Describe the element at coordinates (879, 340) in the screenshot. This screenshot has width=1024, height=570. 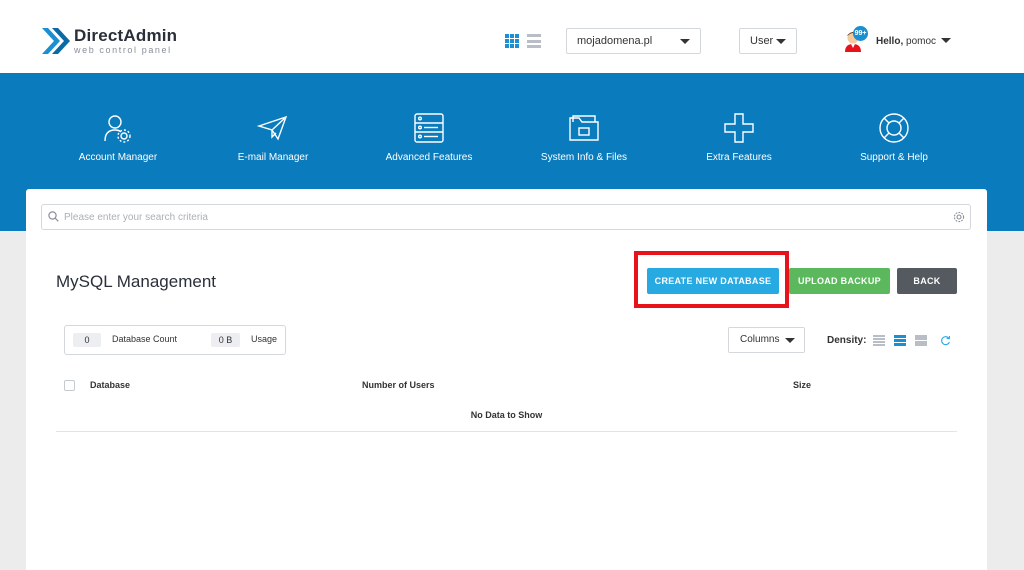
I see `density-compact-icon` at that location.